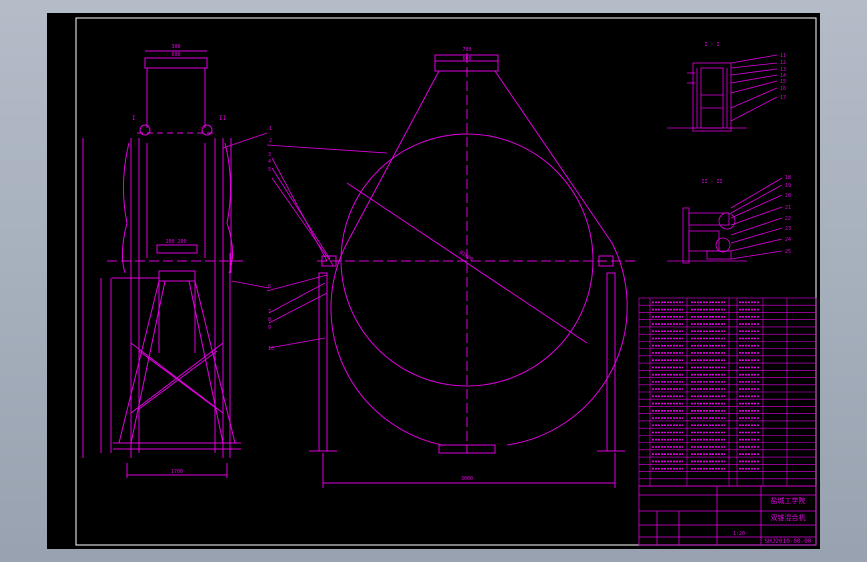 This screenshot has width=867, height=562. I want to click on callout-15: 15, so click(783, 82).